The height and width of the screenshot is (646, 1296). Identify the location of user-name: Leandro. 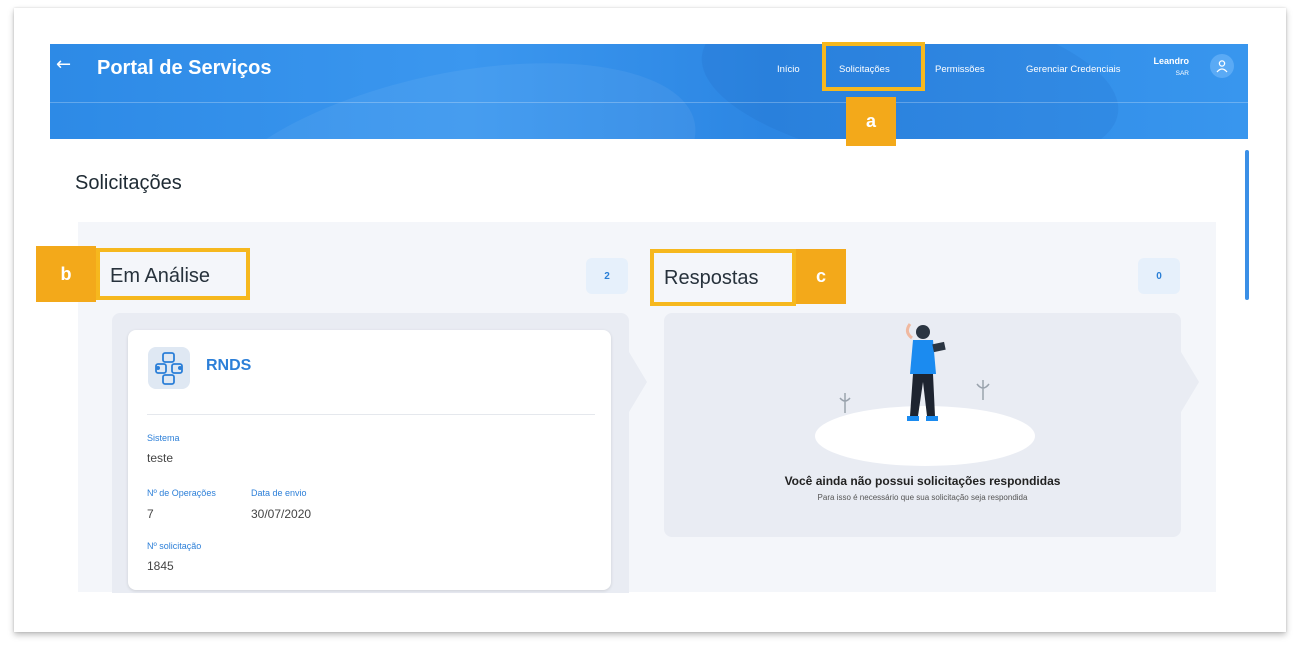
(1170, 61).